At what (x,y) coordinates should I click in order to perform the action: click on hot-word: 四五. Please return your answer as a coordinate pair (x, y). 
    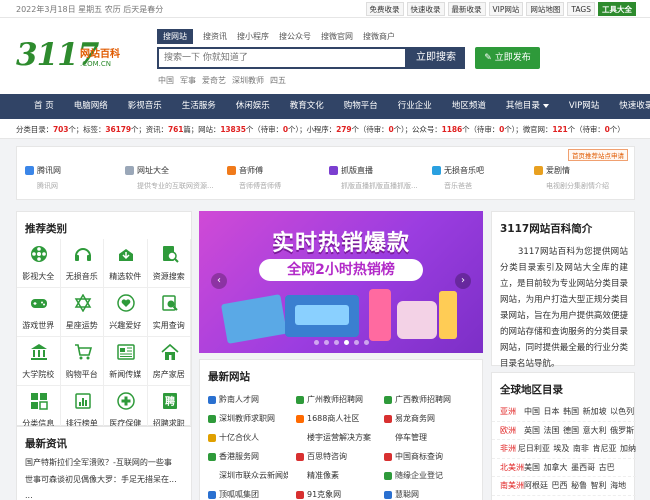
    Looking at the image, I should click on (278, 80).